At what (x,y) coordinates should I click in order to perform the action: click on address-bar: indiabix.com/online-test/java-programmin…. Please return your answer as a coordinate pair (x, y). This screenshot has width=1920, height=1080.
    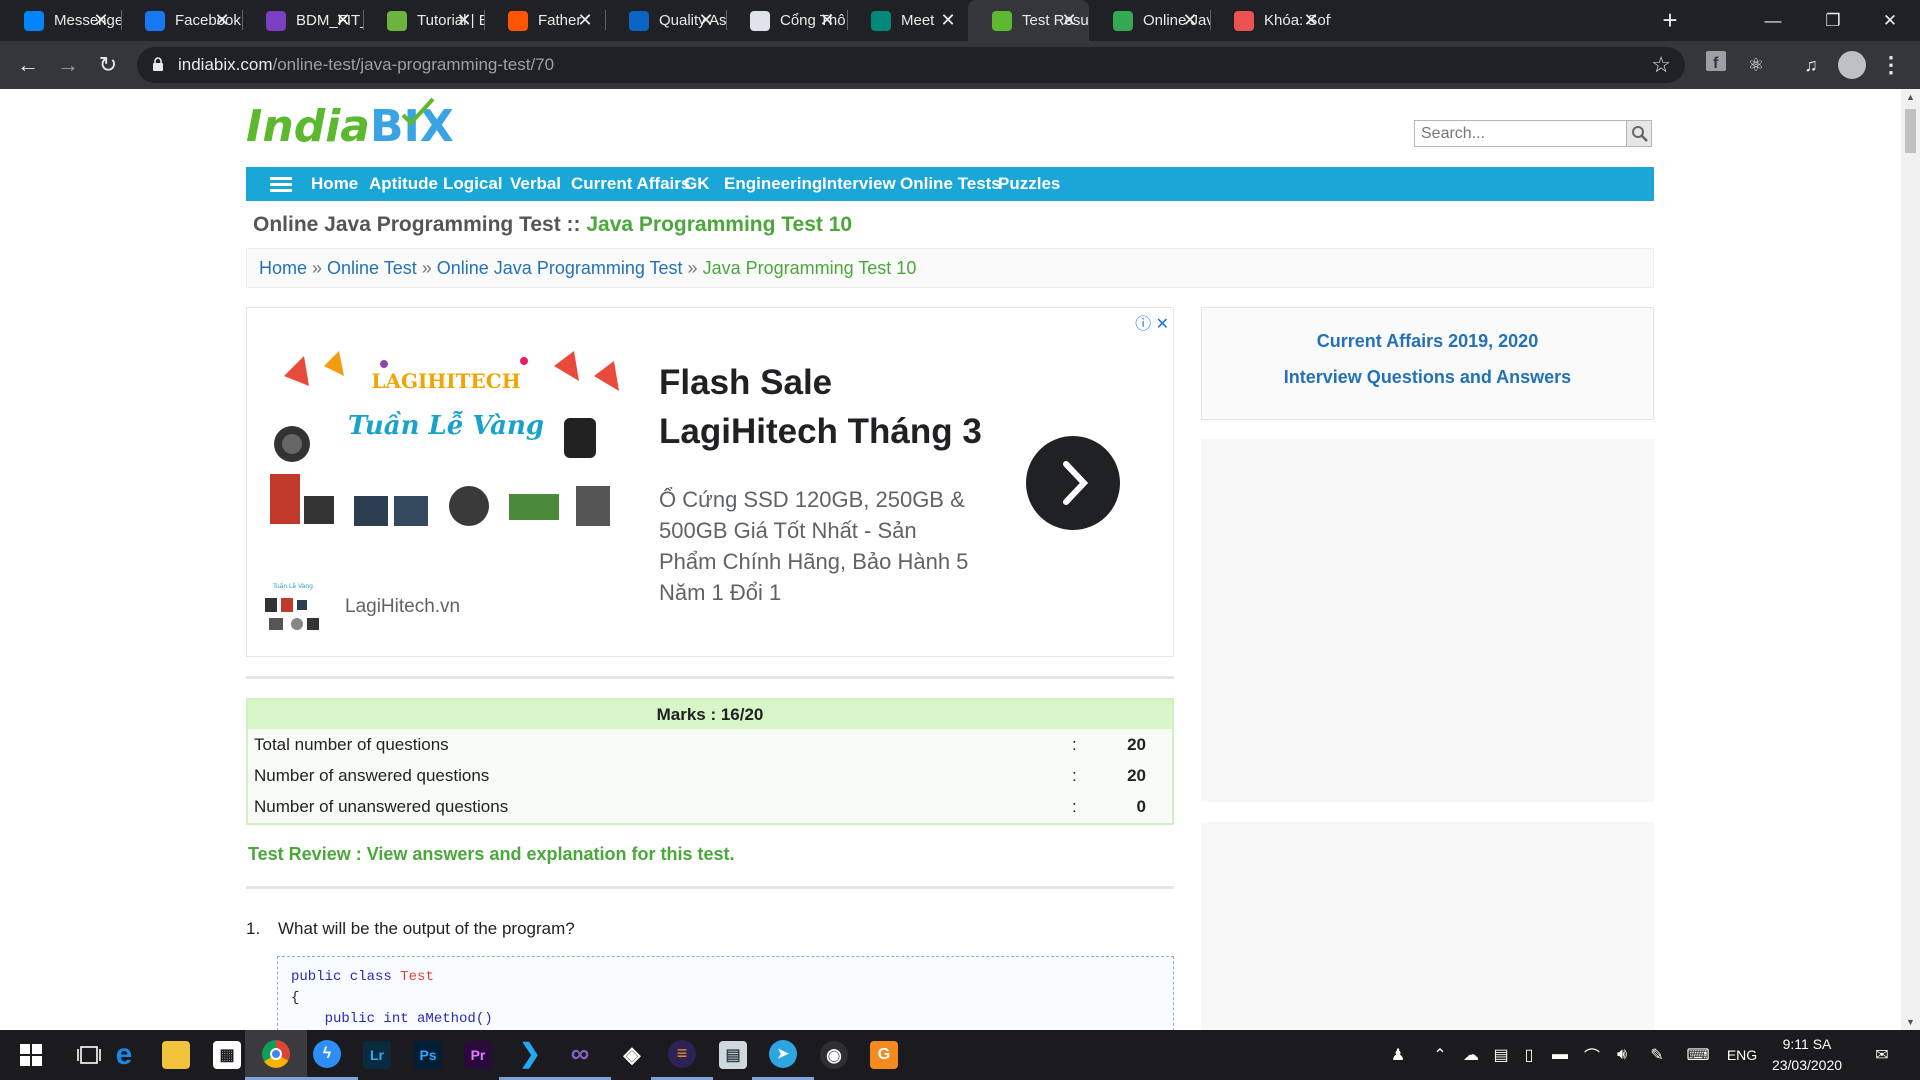
    Looking at the image, I should click on (911, 65).